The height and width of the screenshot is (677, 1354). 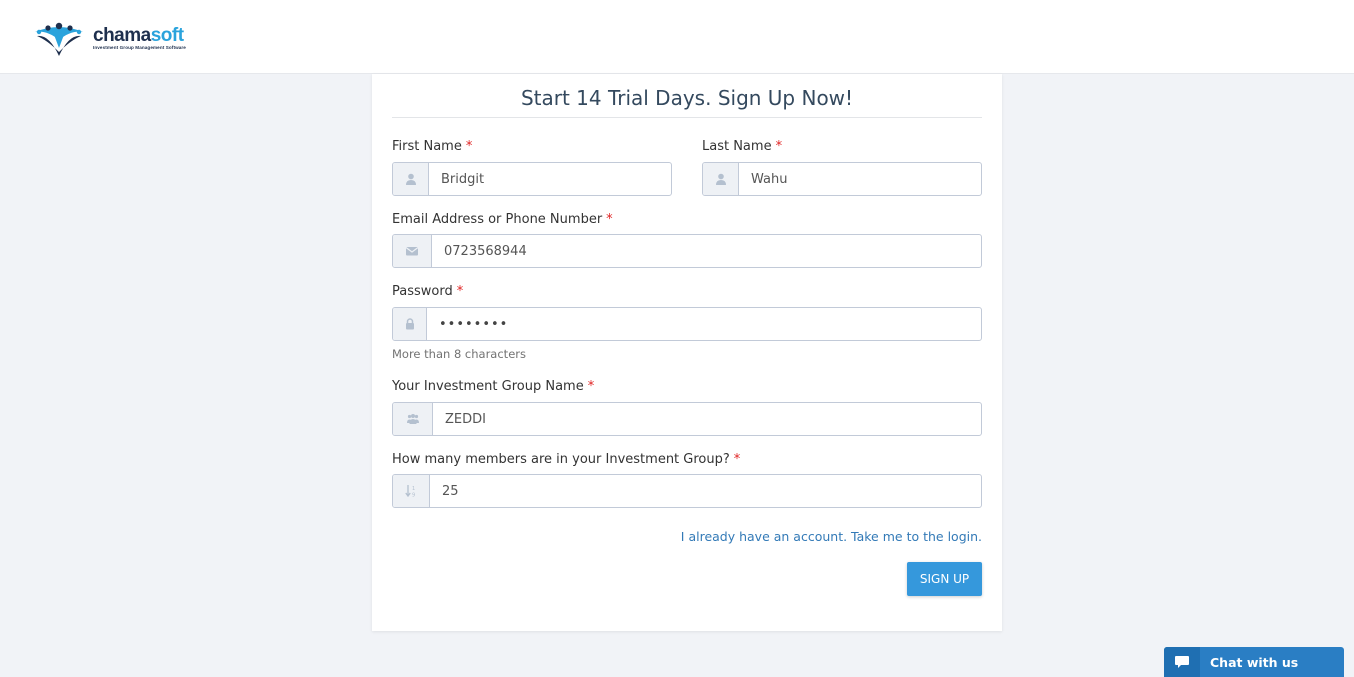 I want to click on page-title: Start 14 Trial Days. Sign Up Now!, so click(x=687, y=101).